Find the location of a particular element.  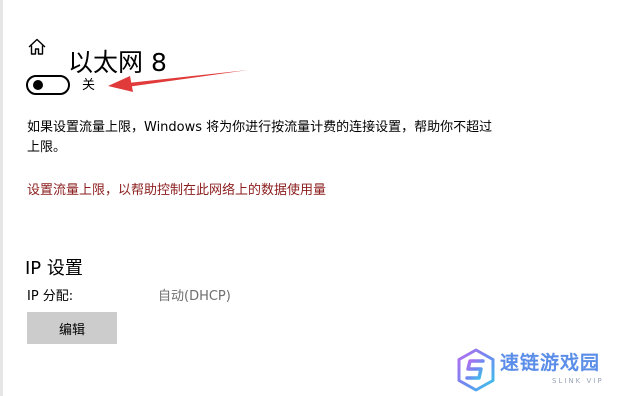

home-button is located at coordinates (37, 47).